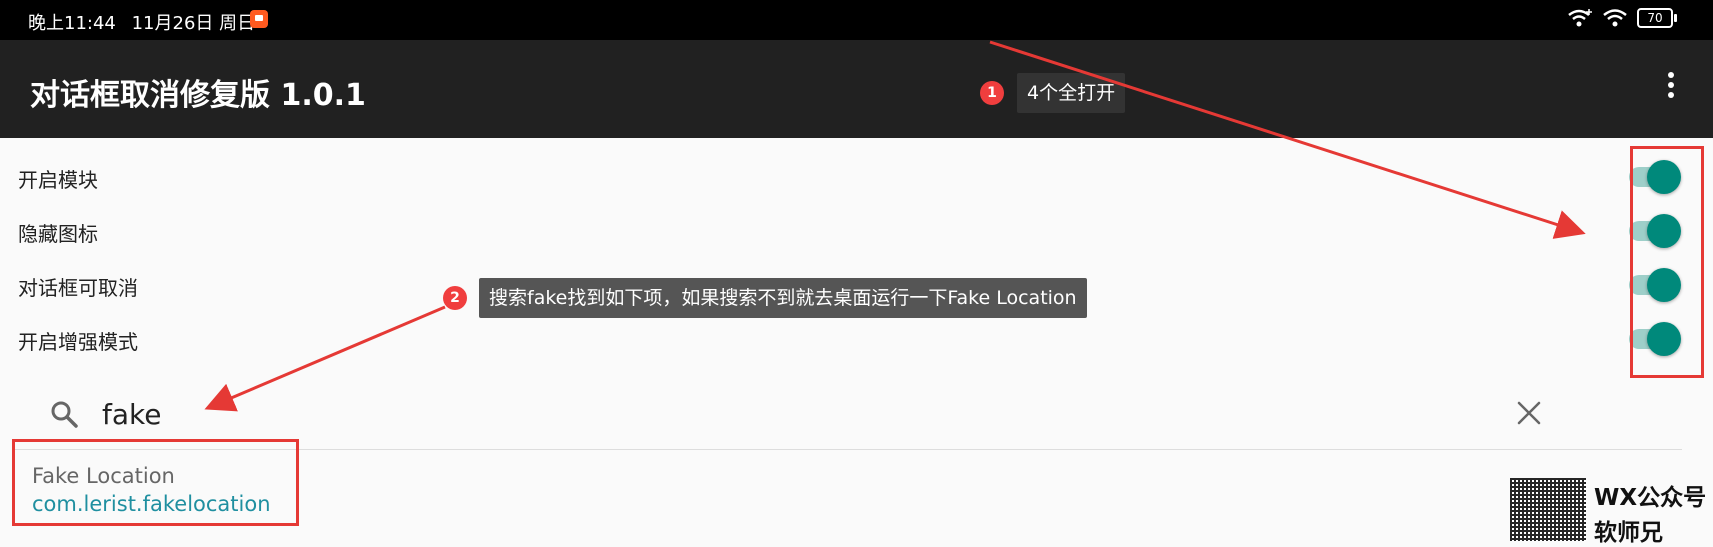  I want to click on highlight-switches-frame, so click(1667, 262).